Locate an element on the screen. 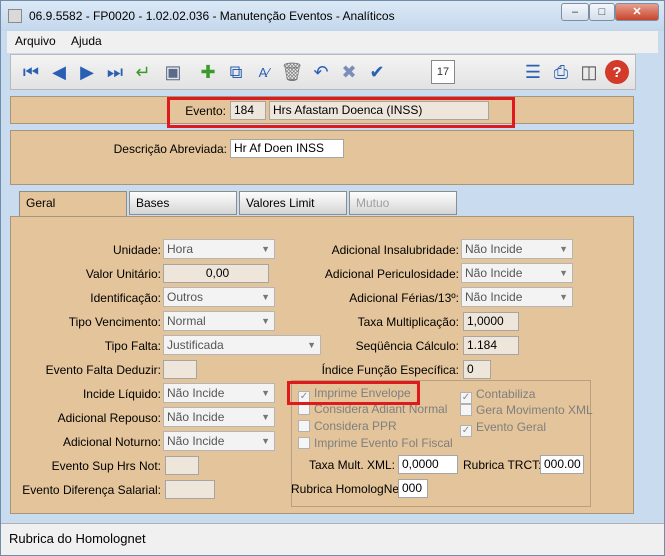  menu-ajuda: Ajuda is located at coordinates (86, 41).